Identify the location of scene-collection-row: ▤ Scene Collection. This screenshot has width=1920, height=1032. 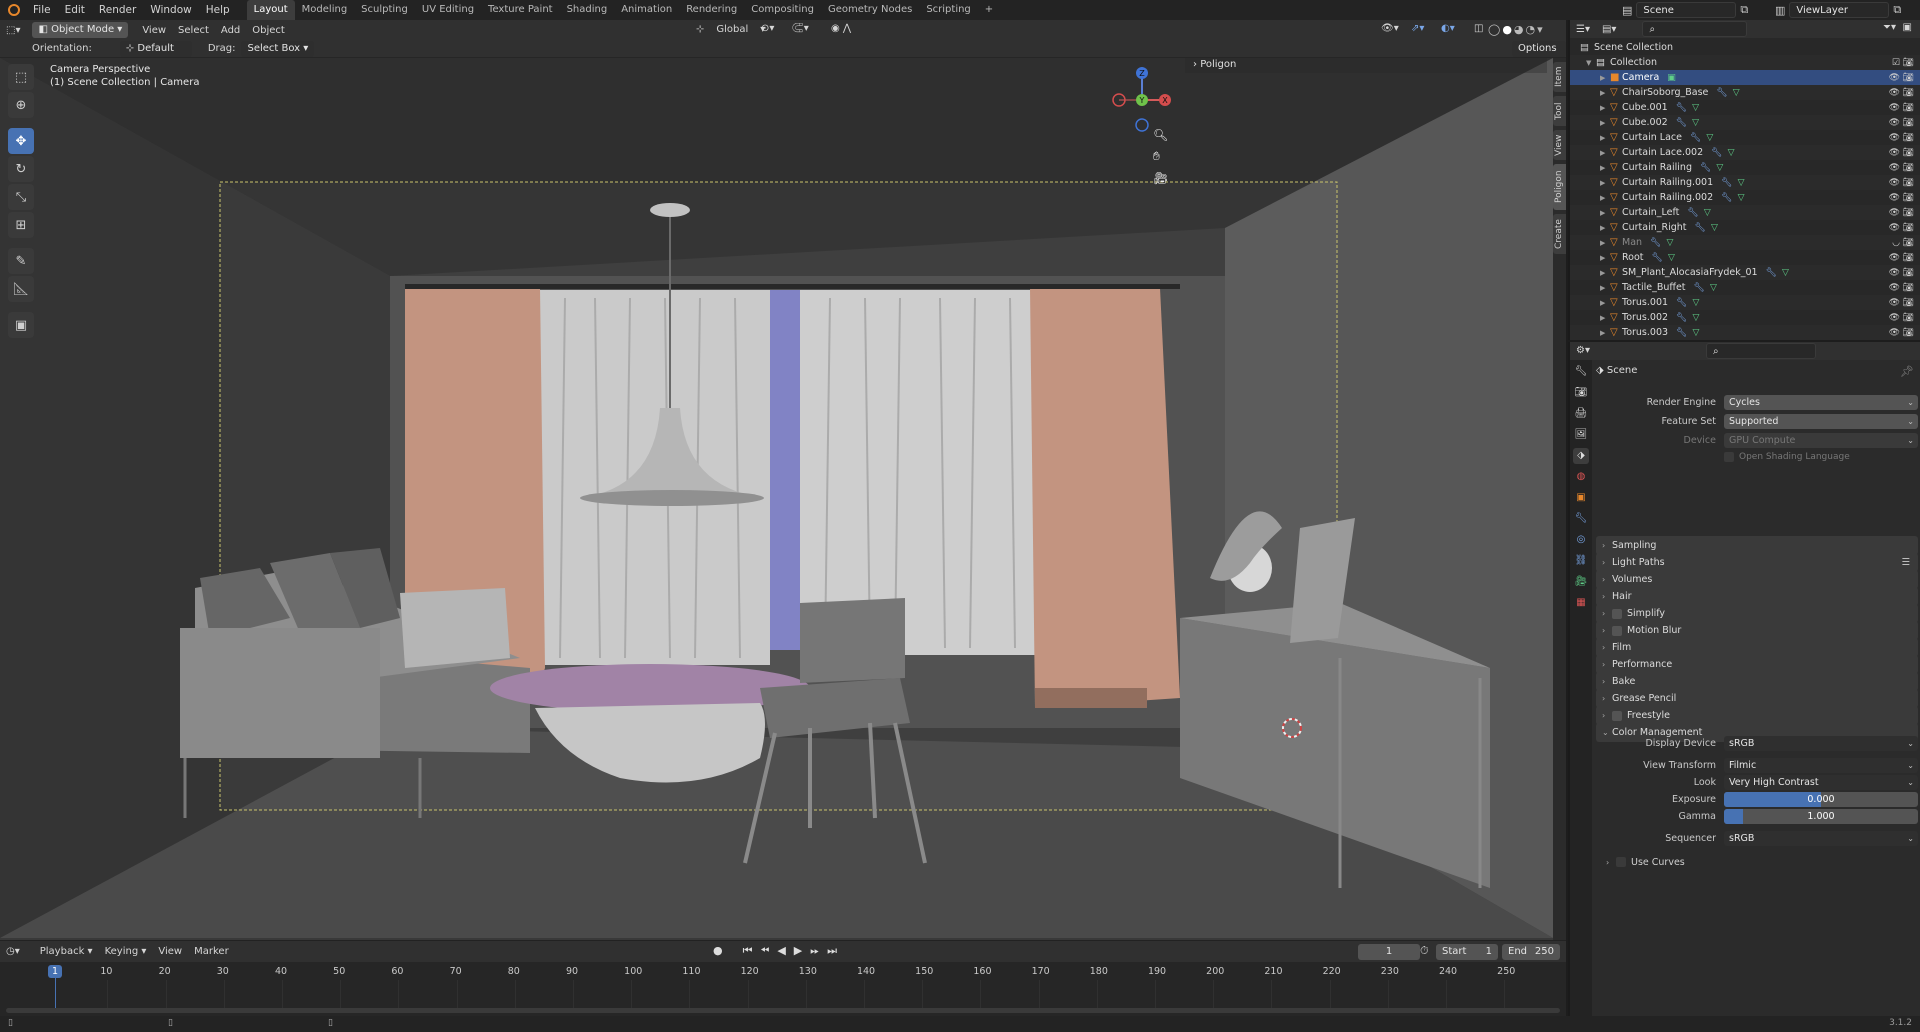
(1745, 47).